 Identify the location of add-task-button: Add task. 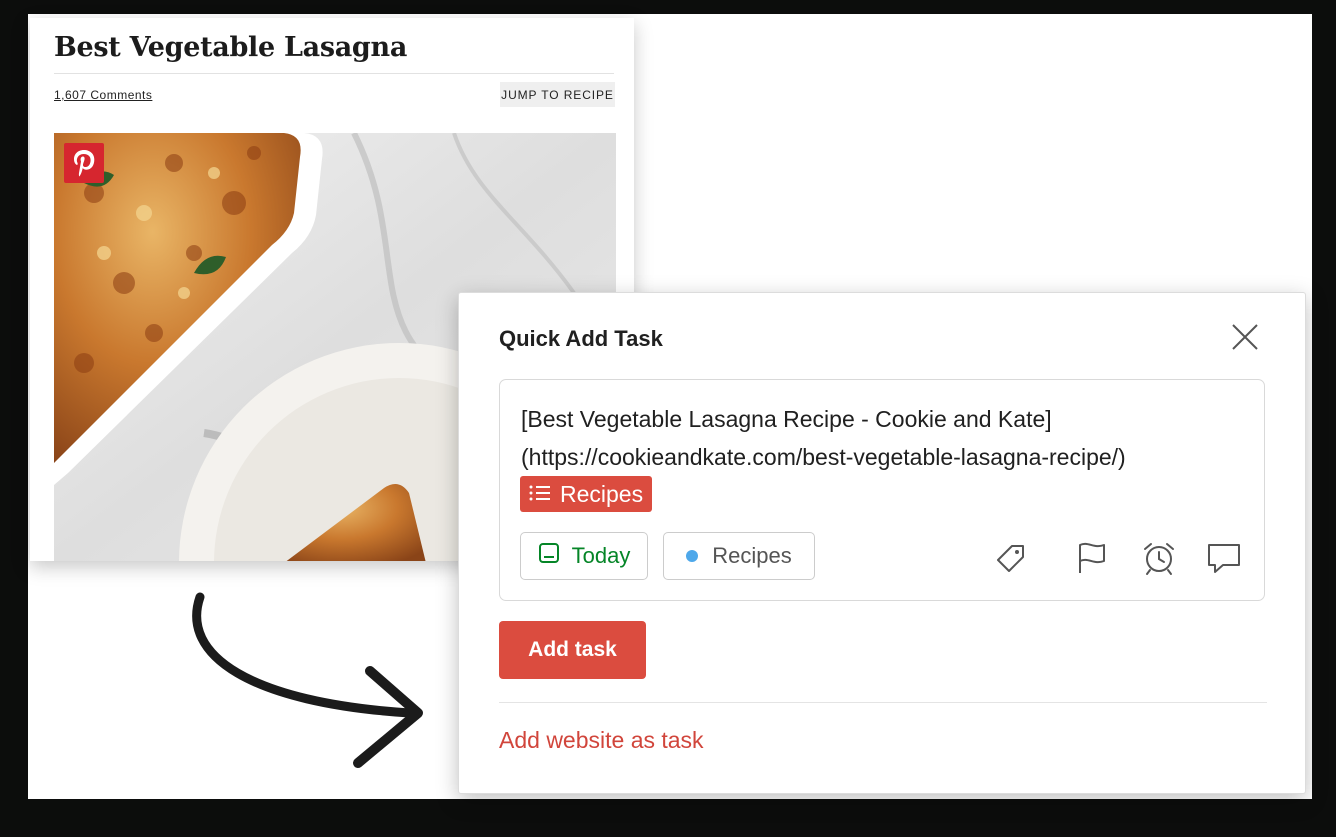
(572, 650).